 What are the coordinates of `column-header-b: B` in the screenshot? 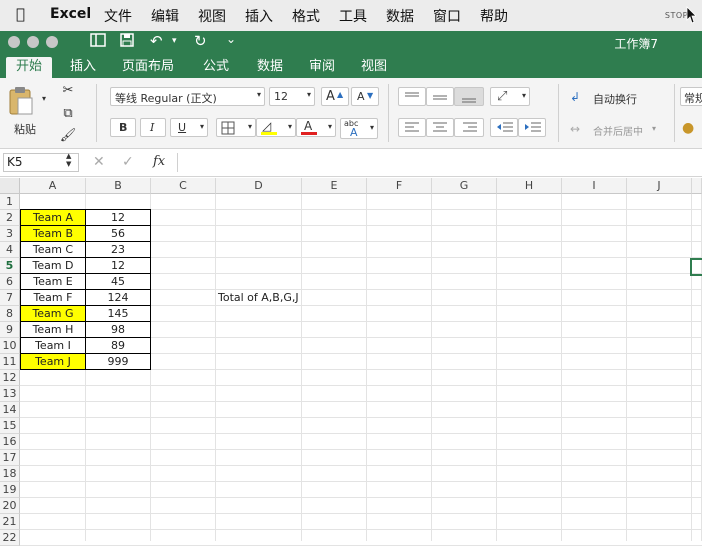 It's located at (118, 186).